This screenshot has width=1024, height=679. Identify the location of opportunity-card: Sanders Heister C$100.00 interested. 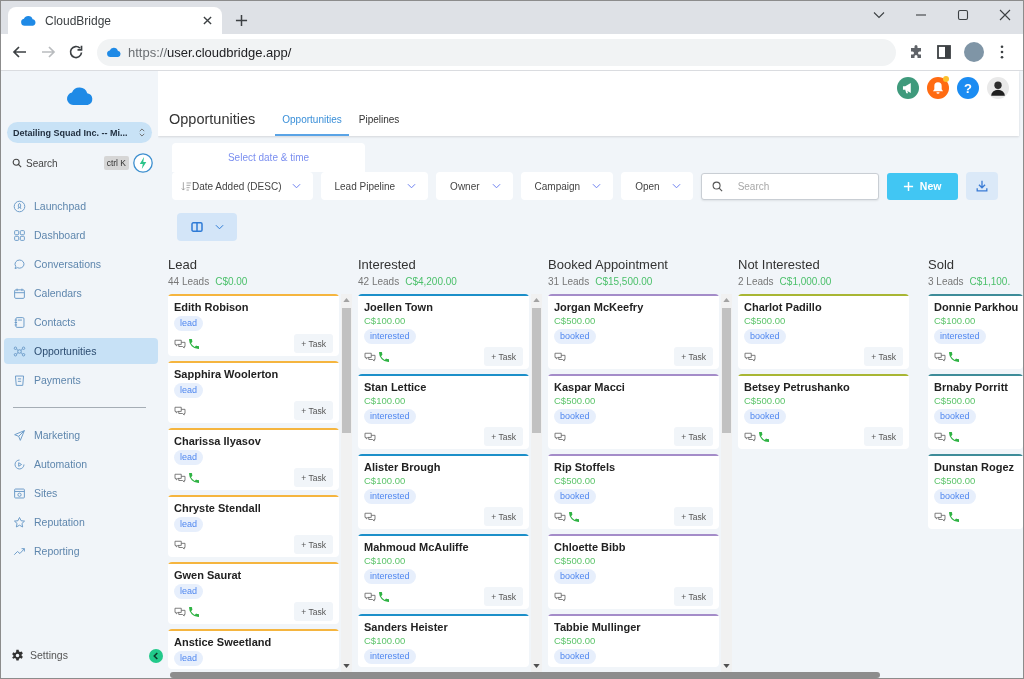
(443, 640).